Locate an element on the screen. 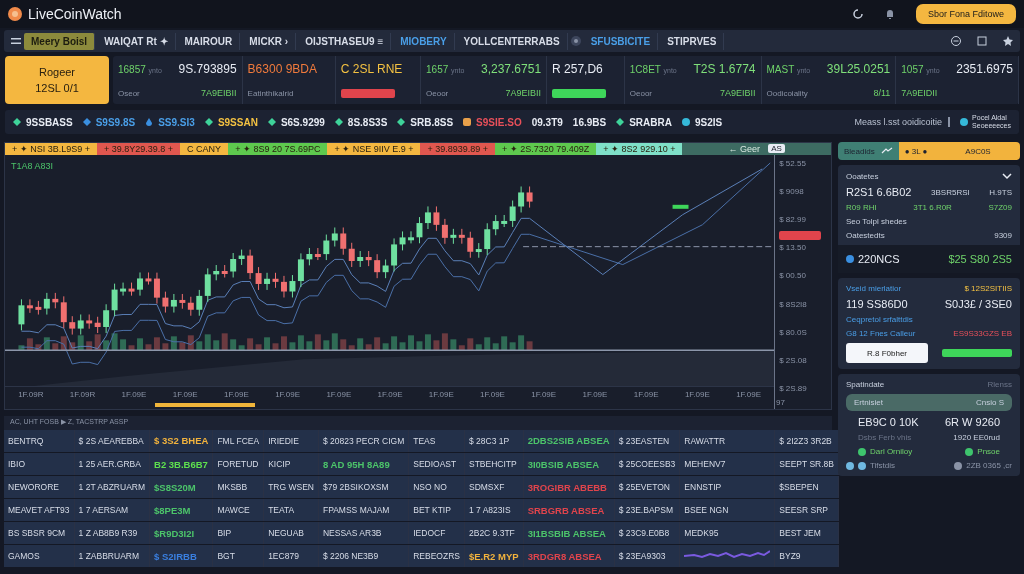 The image size is (1024, 574). ticker-value: 7A9EIDII is located at coordinates (919, 93).